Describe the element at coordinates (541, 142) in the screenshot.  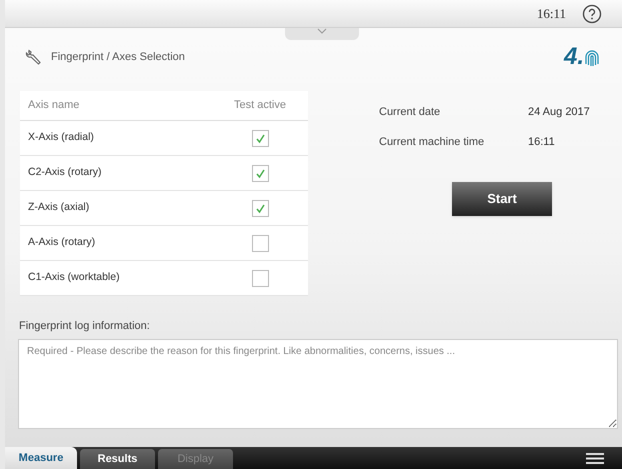
I see `info-value: 16:11` at that location.